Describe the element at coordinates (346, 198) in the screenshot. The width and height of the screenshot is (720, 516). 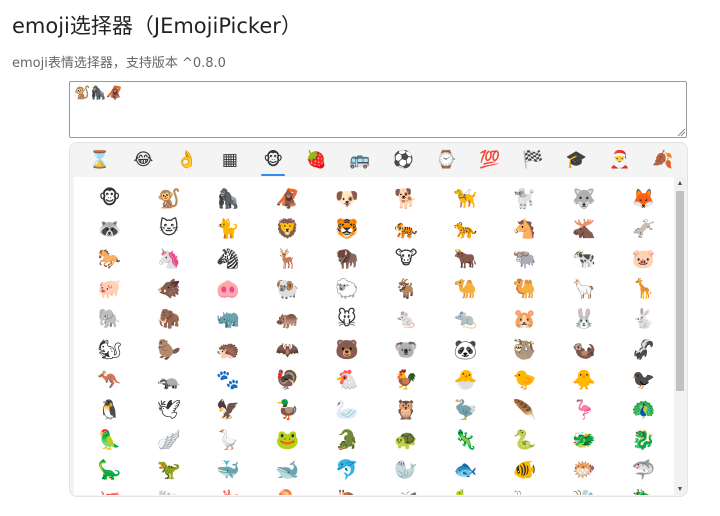
I see `emoji-cell: 🐶` at that location.